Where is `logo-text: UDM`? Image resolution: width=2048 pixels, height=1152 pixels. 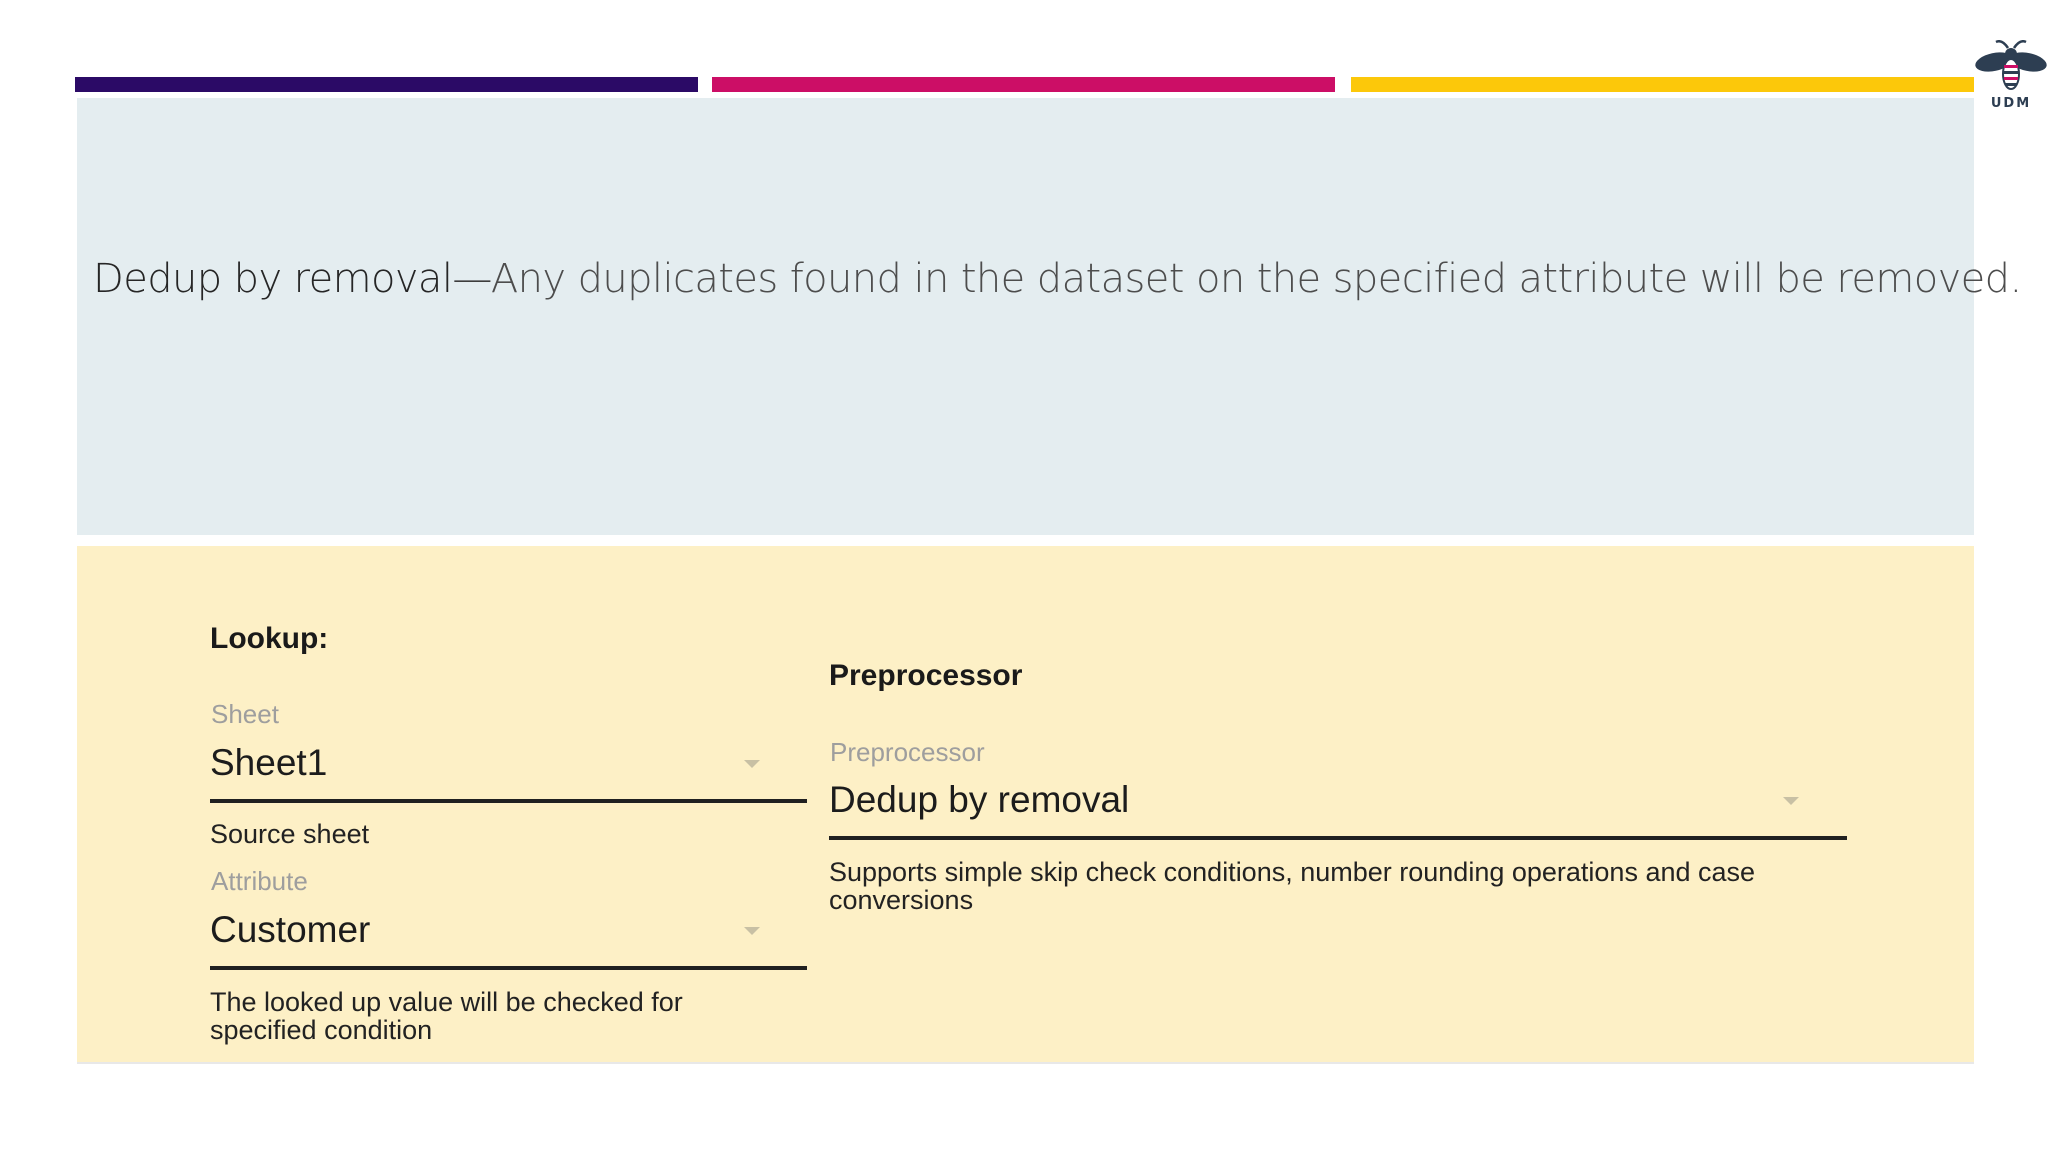 logo-text: UDM is located at coordinates (2011, 103).